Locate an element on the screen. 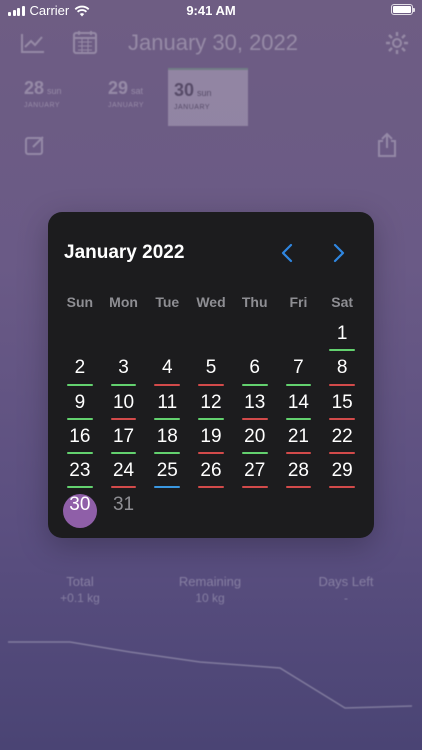  calendar-day: 8 is located at coordinates (342, 371).